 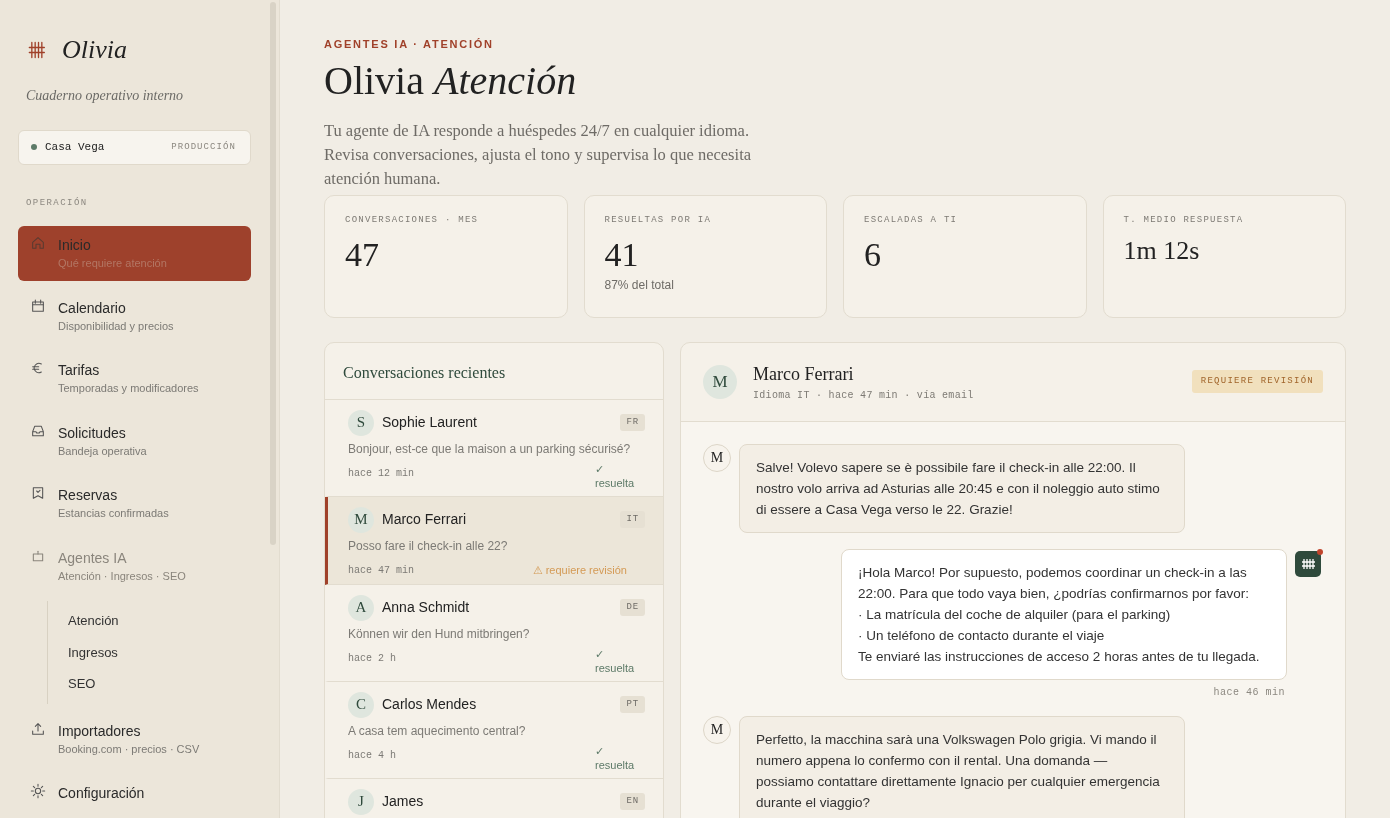 I want to click on timestamp: hace 46 min, so click(x=1249, y=692).